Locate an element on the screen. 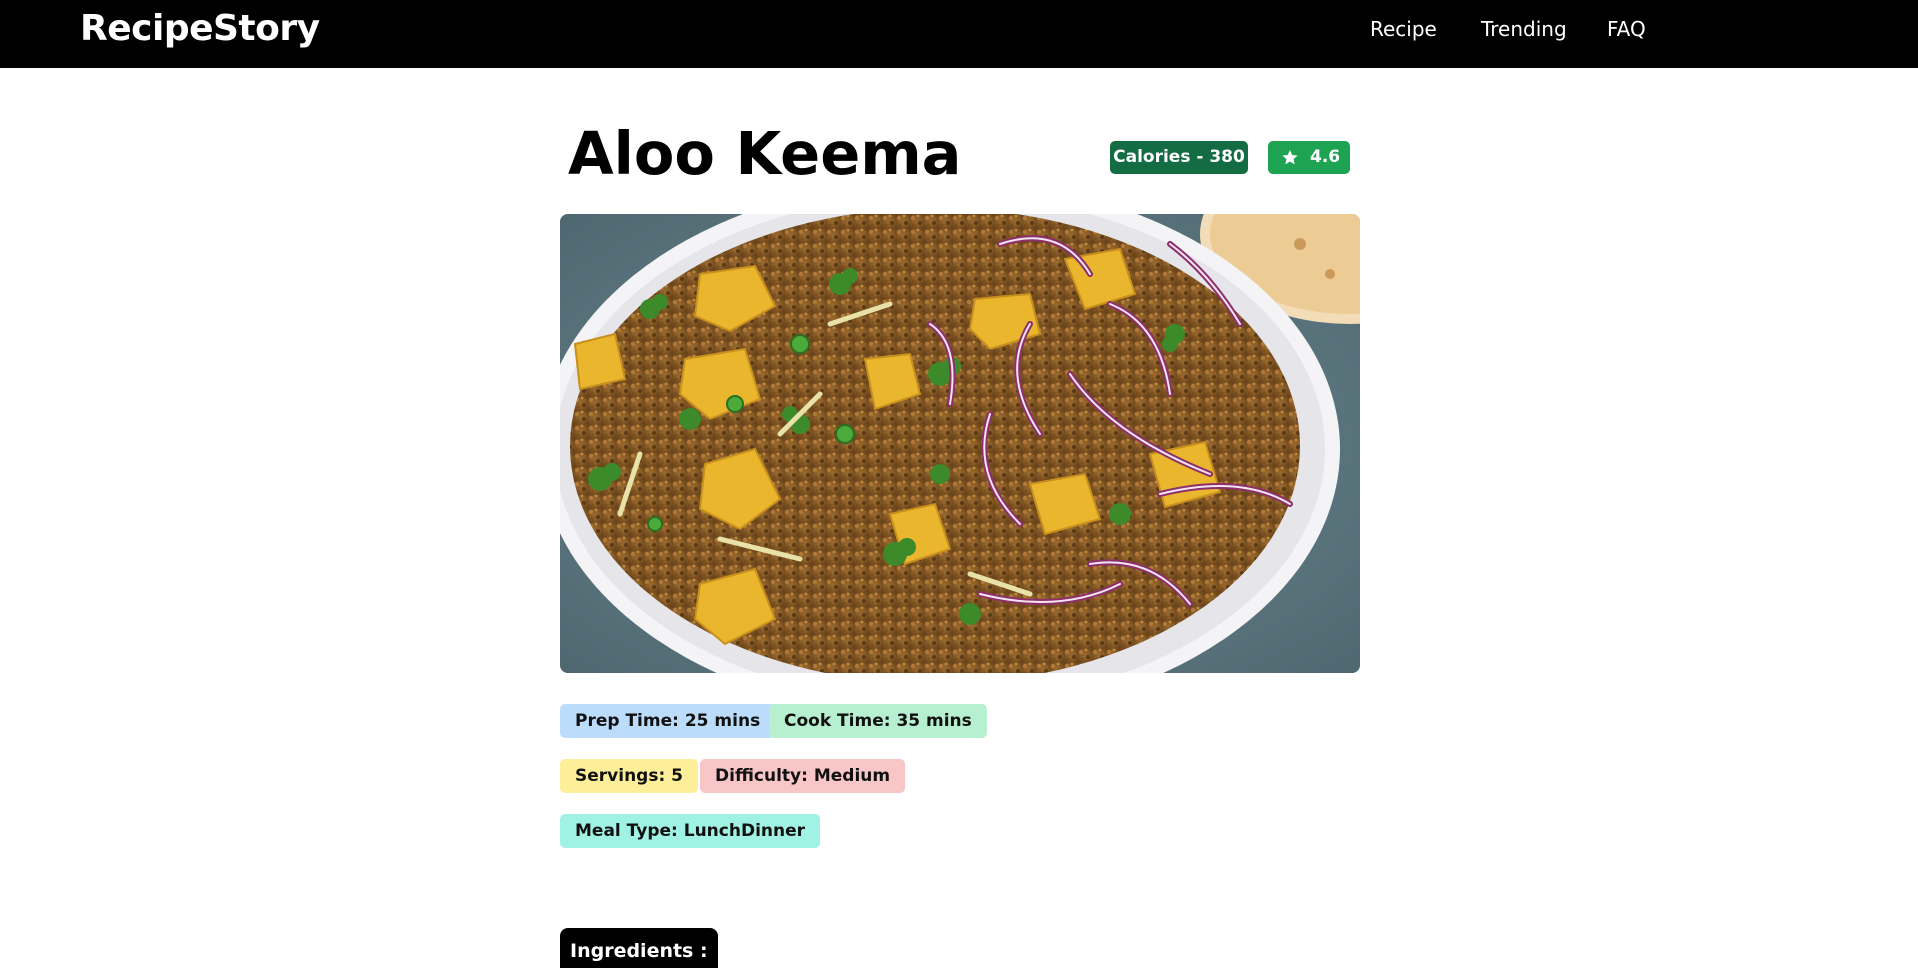 This screenshot has height=974, width=1918. brand-logo: RecipeStory is located at coordinates (200, 28).